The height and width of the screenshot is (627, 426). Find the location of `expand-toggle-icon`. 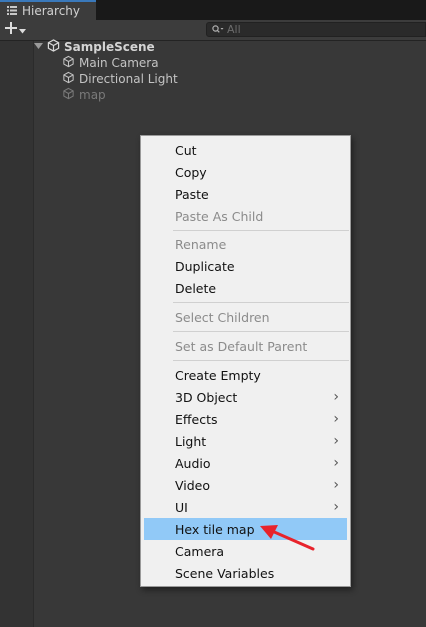

expand-toggle-icon is located at coordinates (38, 47).